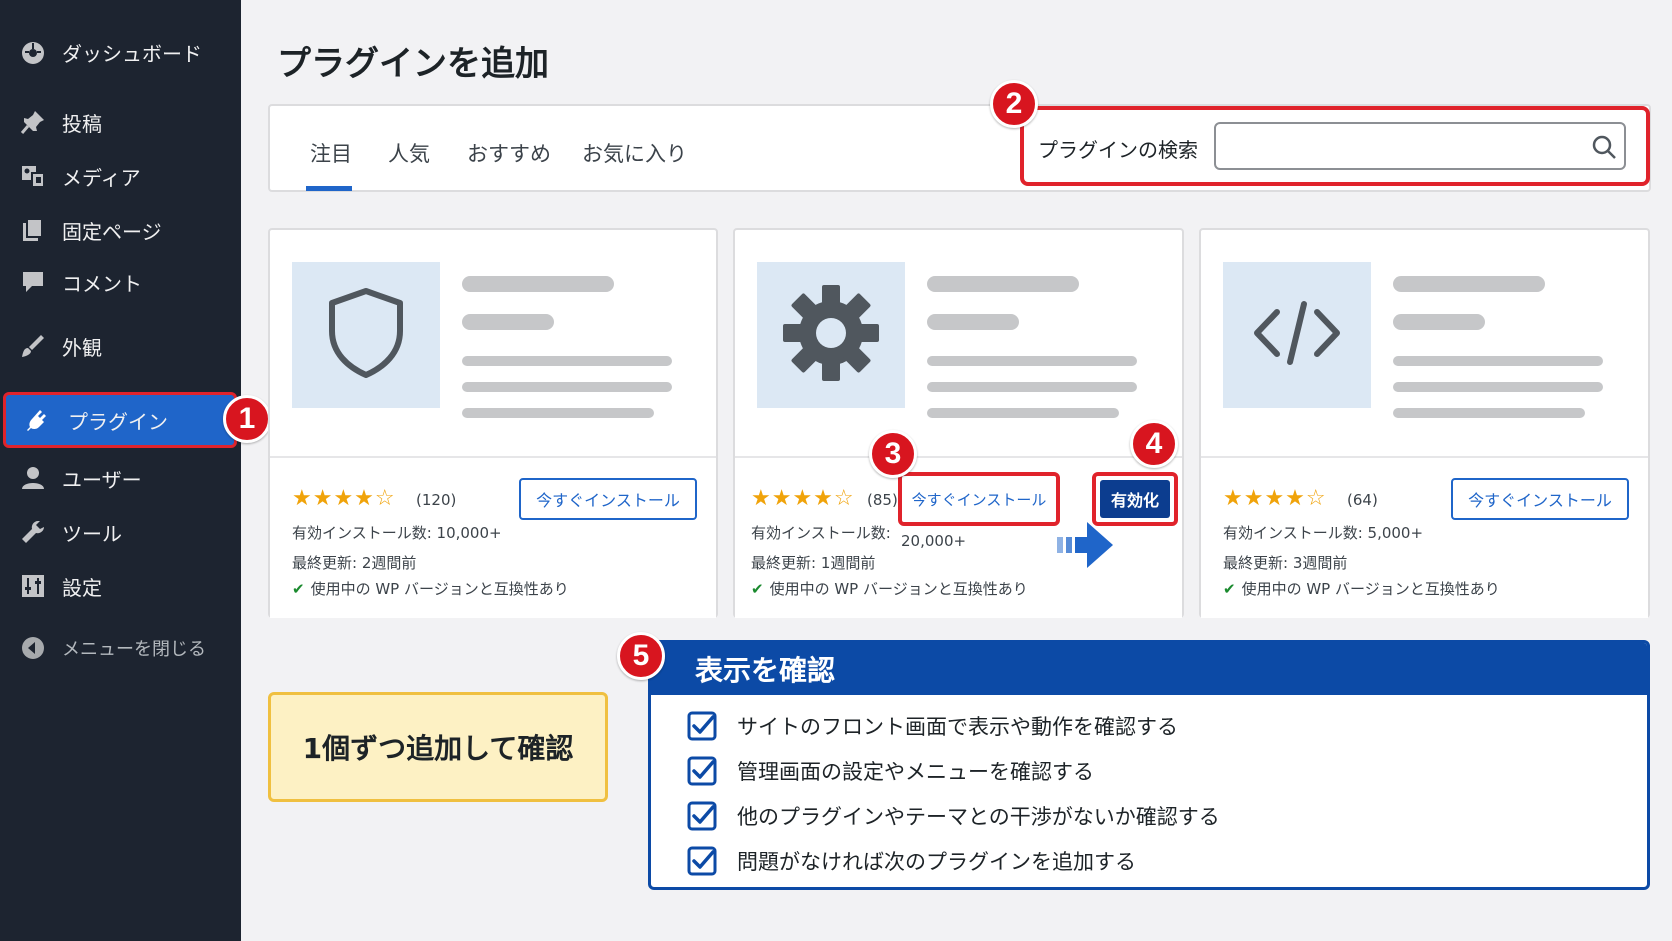  Describe the element at coordinates (641, 656) in the screenshot. I see `step-badge-5: 5` at that location.